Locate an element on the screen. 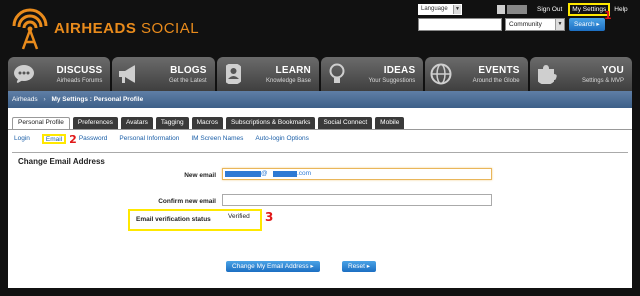 The image size is (640, 296). nav-subtitle: Settings & MVP is located at coordinates (602, 81).